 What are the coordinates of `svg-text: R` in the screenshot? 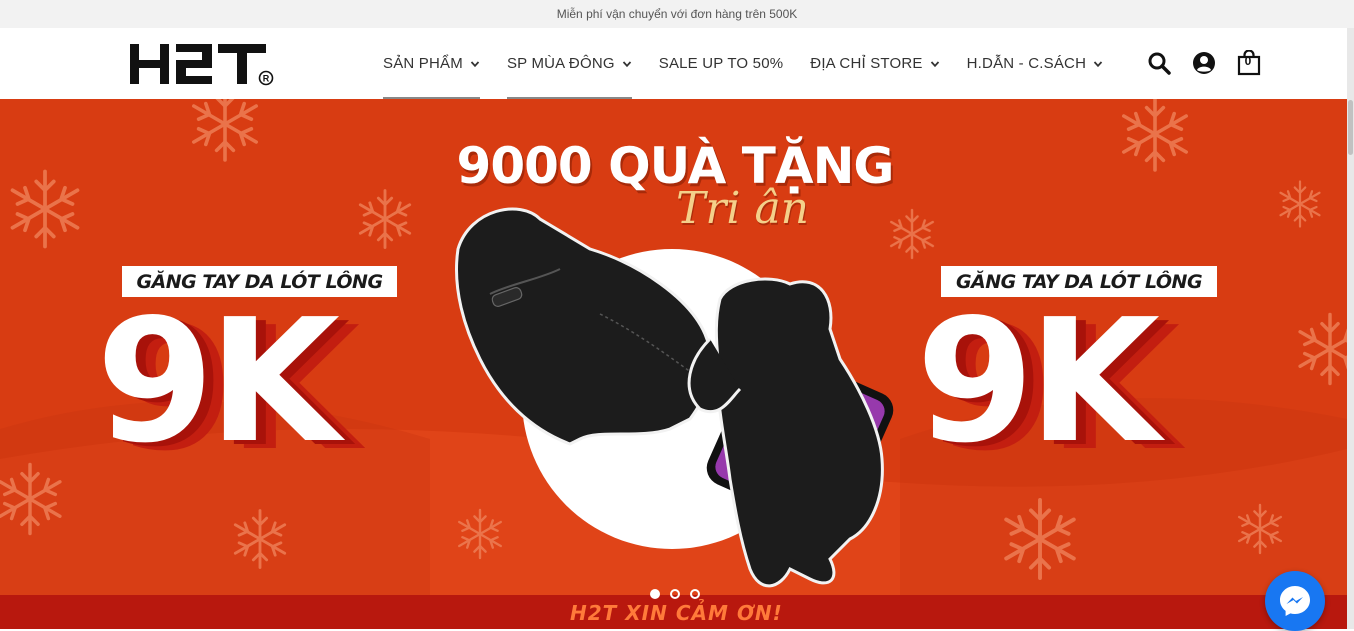 It's located at (266, 79).